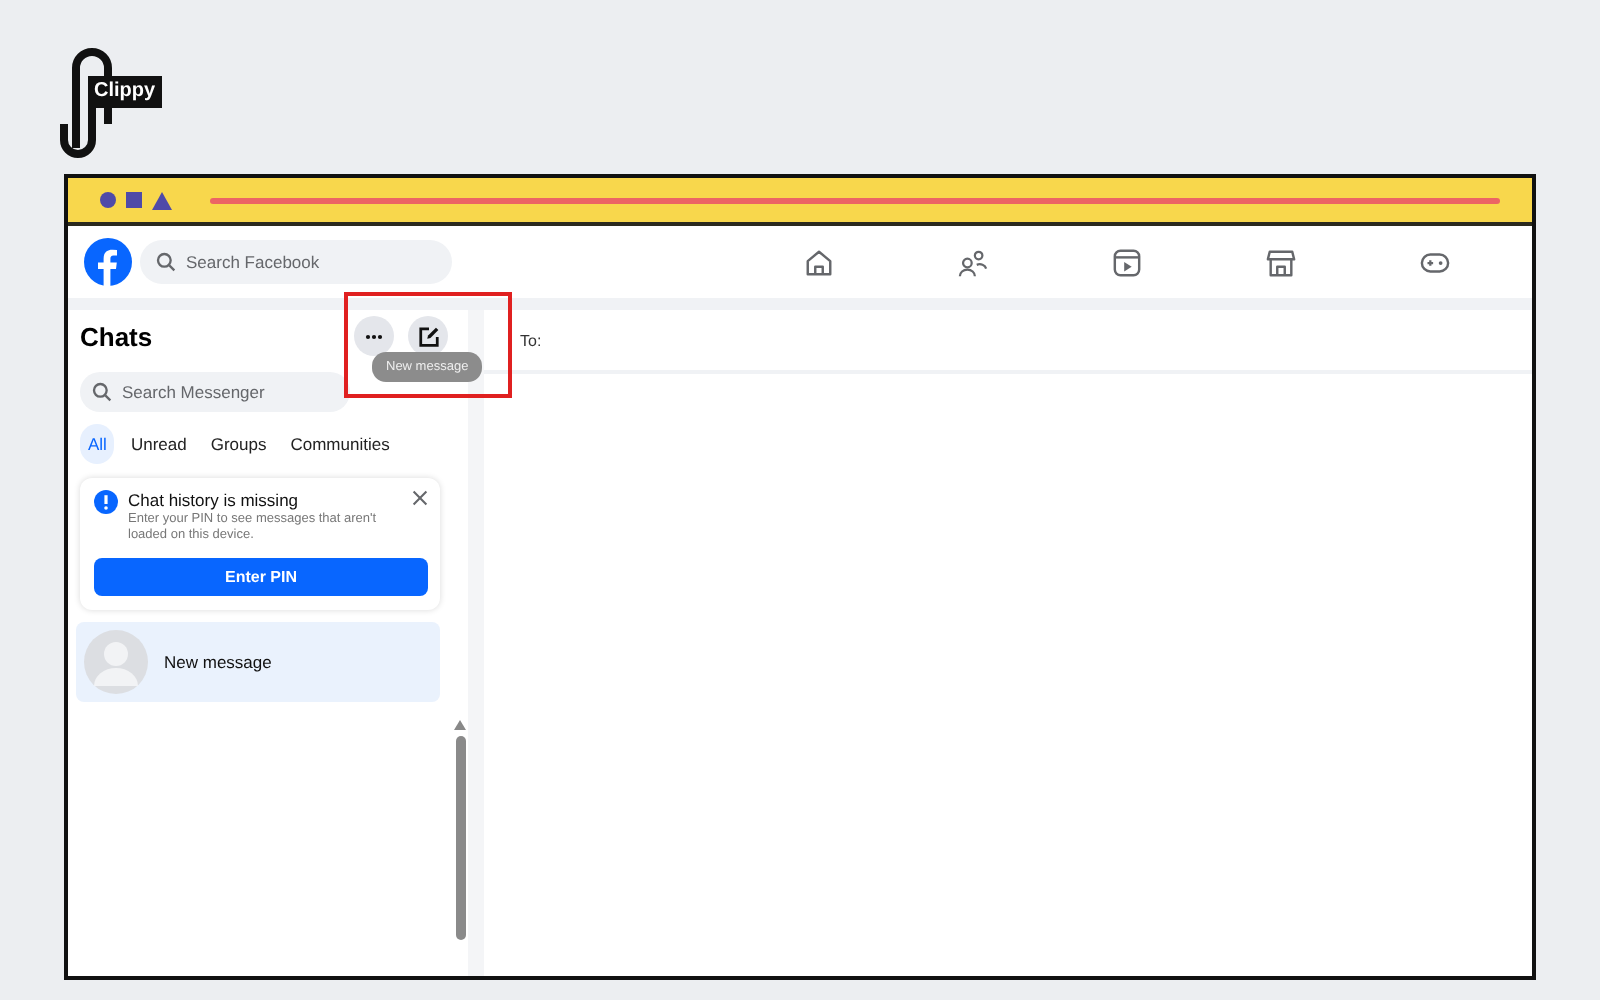 Image resolution: width=1600 pixels, height=1000 pixels. I want to click on notice-title: Chat history is missing, so click(214, 500).